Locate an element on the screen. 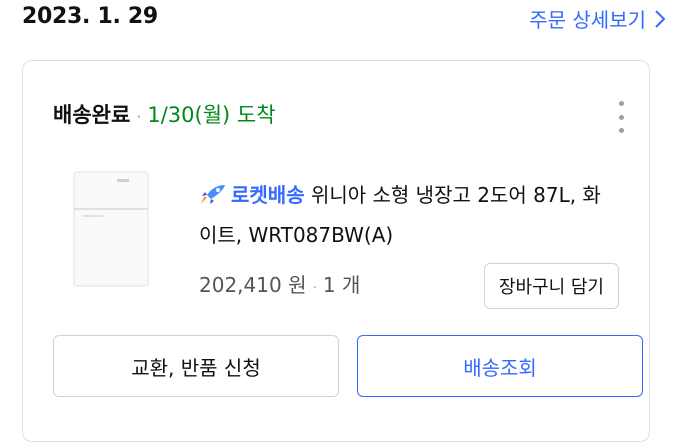 The width and height of the screenshot is (686, 442). product-name-line1: 위니아 소형 냉장고 2도어 87L, 화 is located at coordinates (455, 195).